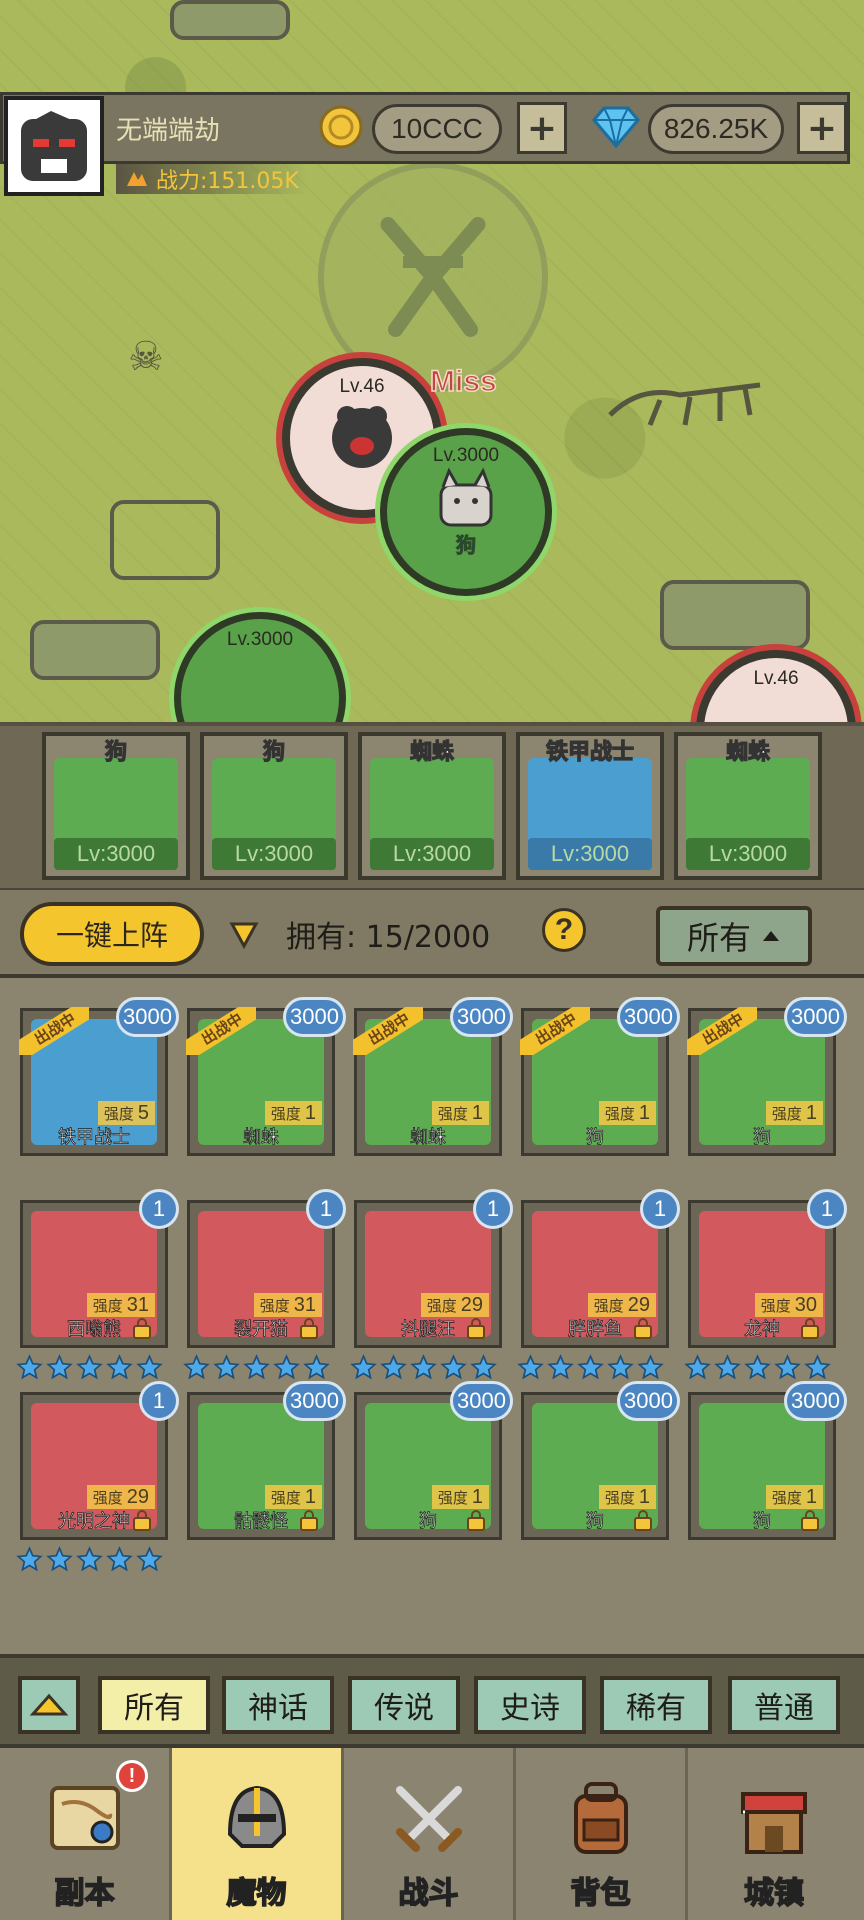 The width and height of the screenshot is (864, 1920). I want to click on strength-value: 5, so click(143, 1112).